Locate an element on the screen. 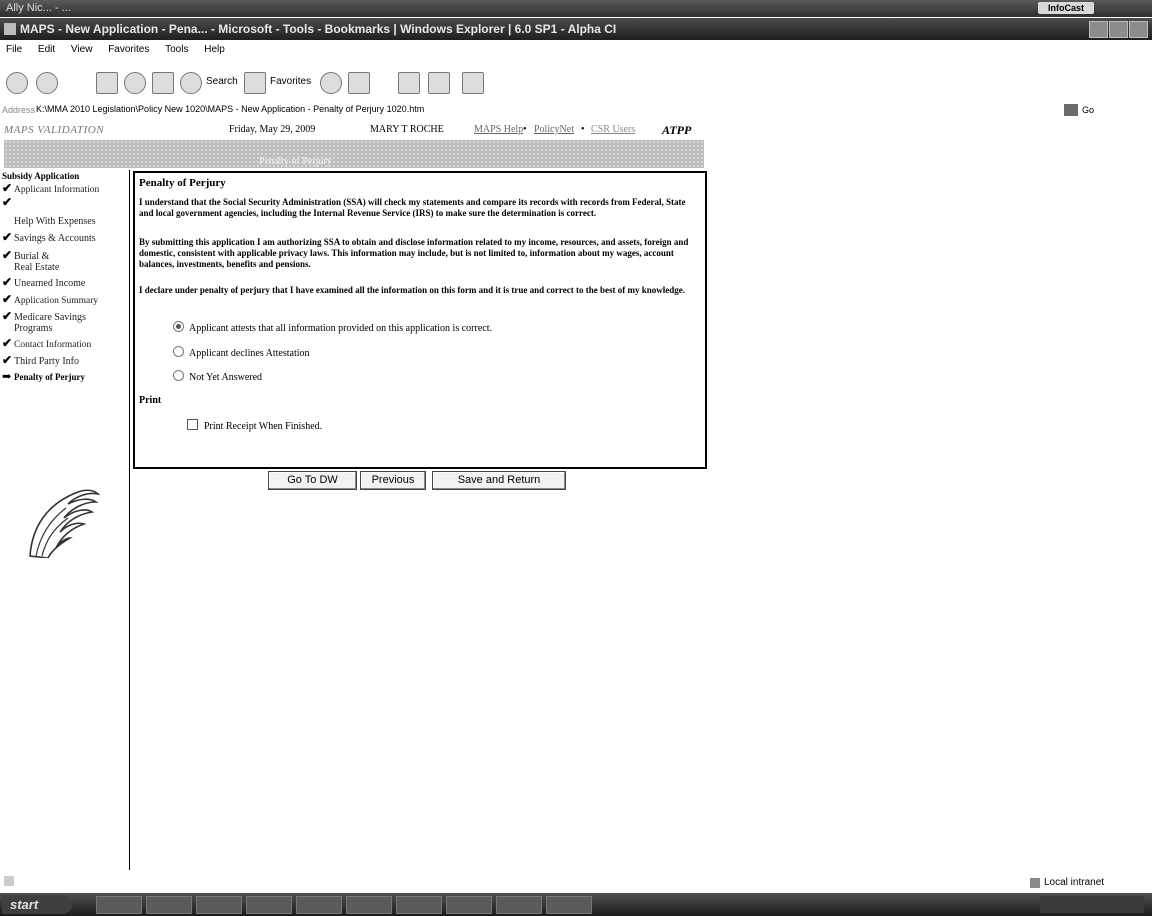 The image size is (1152, 916). back-icon is located at coordinates (17, 83).